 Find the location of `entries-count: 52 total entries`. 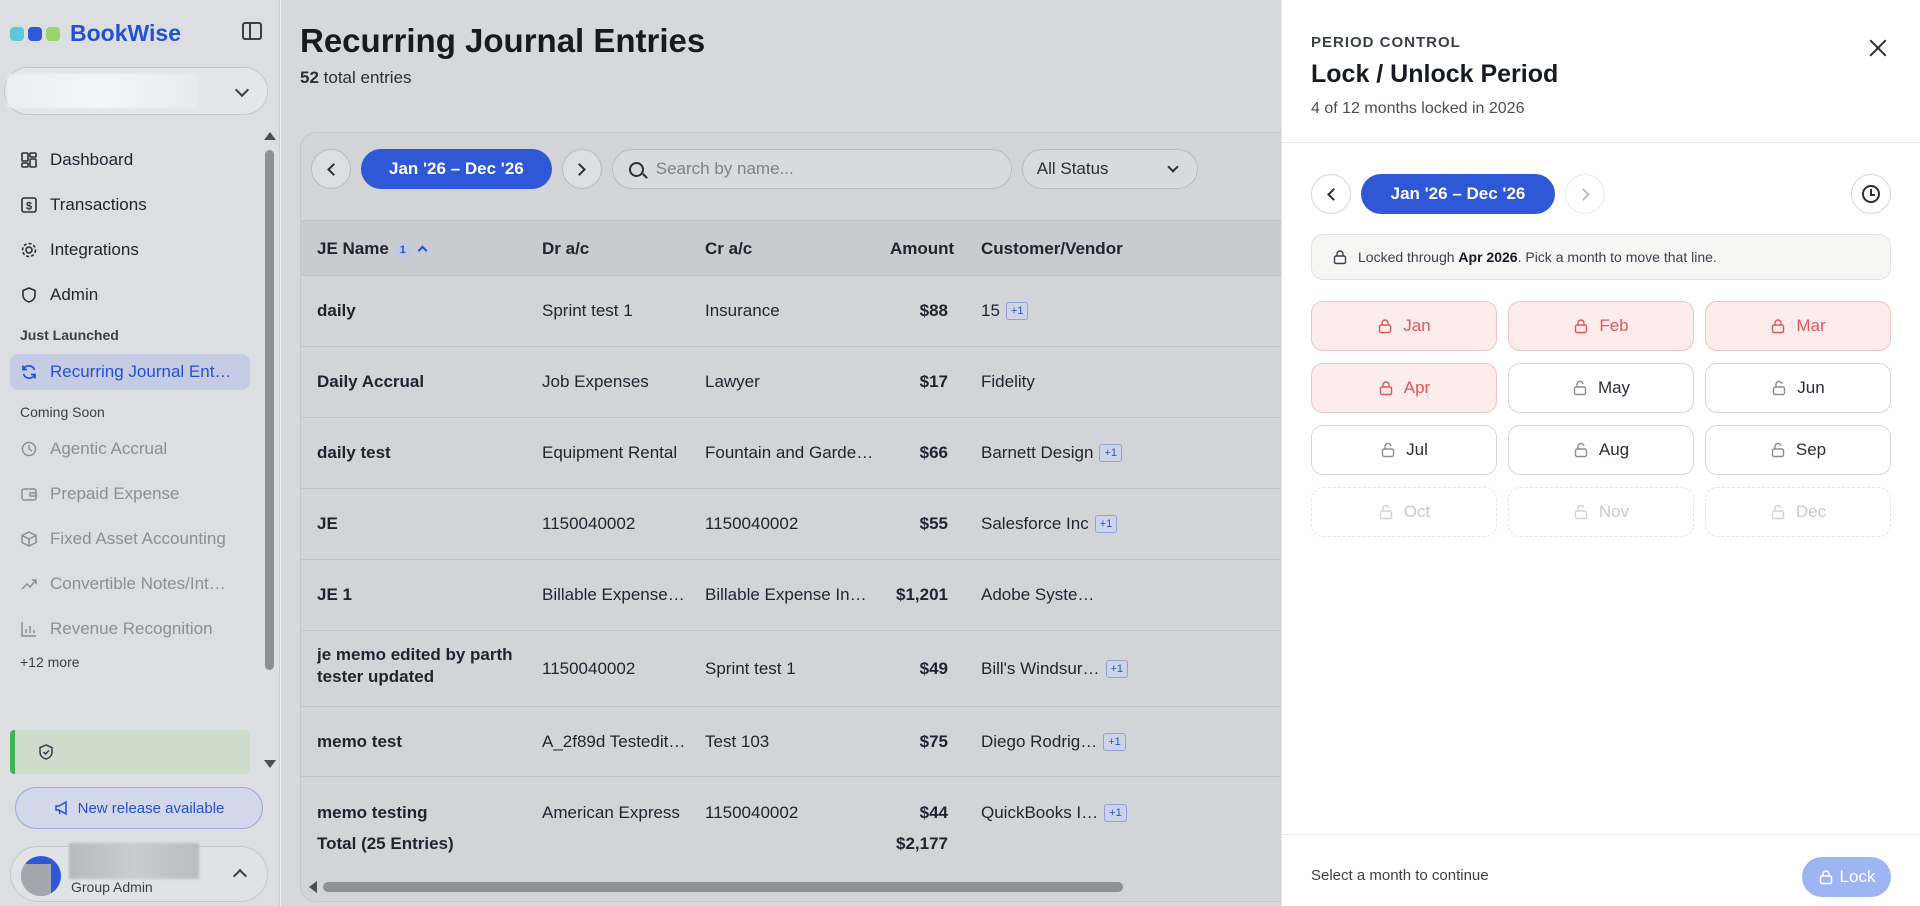

entries-count: 52 total entries is located at coordinates (356, 78).